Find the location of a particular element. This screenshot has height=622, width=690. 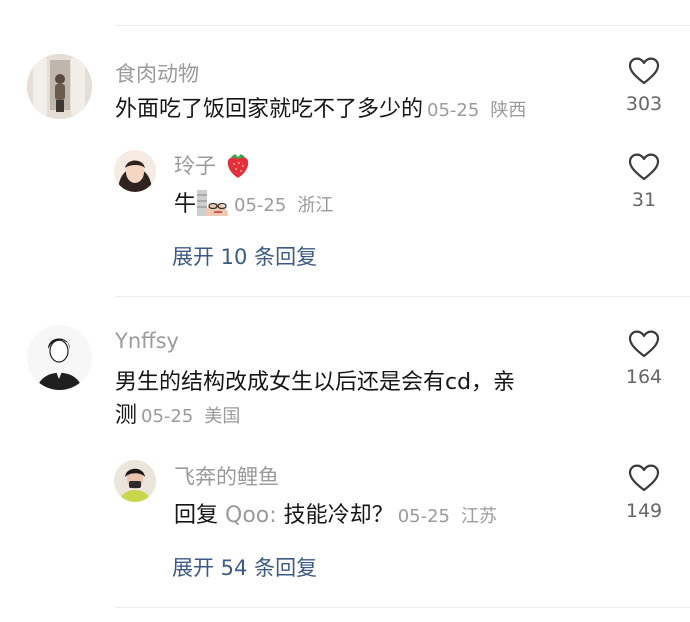

comment-location: 陕西 is located at coordinates (508, 110).